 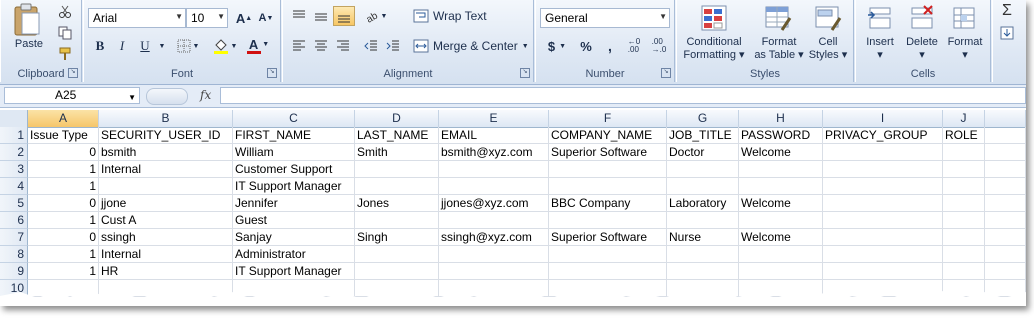 What do you see at coordinates (294, 169) in the screenshot?
I see `grid-cell: Customer Support` at bounding box center [294, 169].